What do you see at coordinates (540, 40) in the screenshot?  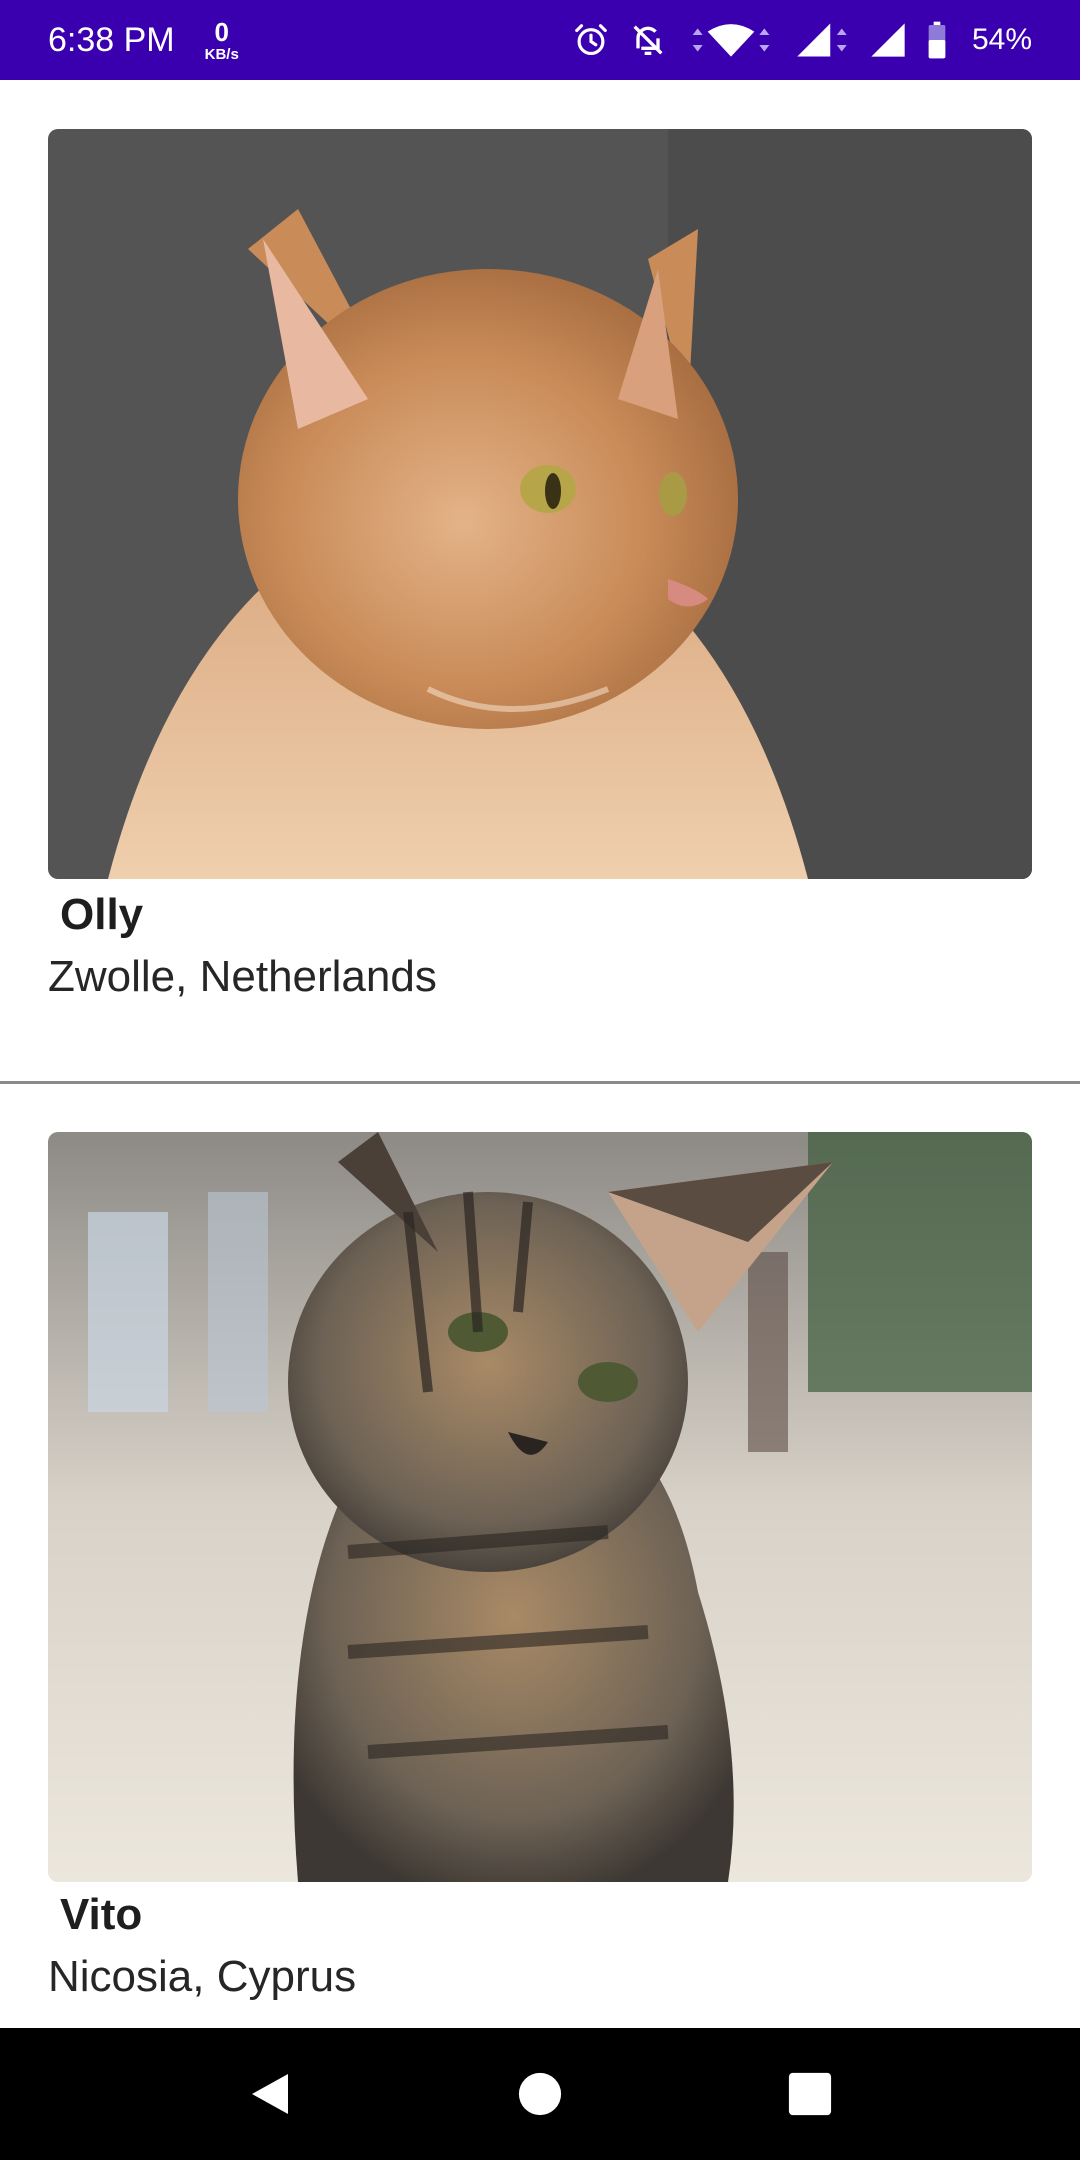 I see `status-bar: 6:38 PM 0 KB/s 54%` at bounding box center [540, 40].